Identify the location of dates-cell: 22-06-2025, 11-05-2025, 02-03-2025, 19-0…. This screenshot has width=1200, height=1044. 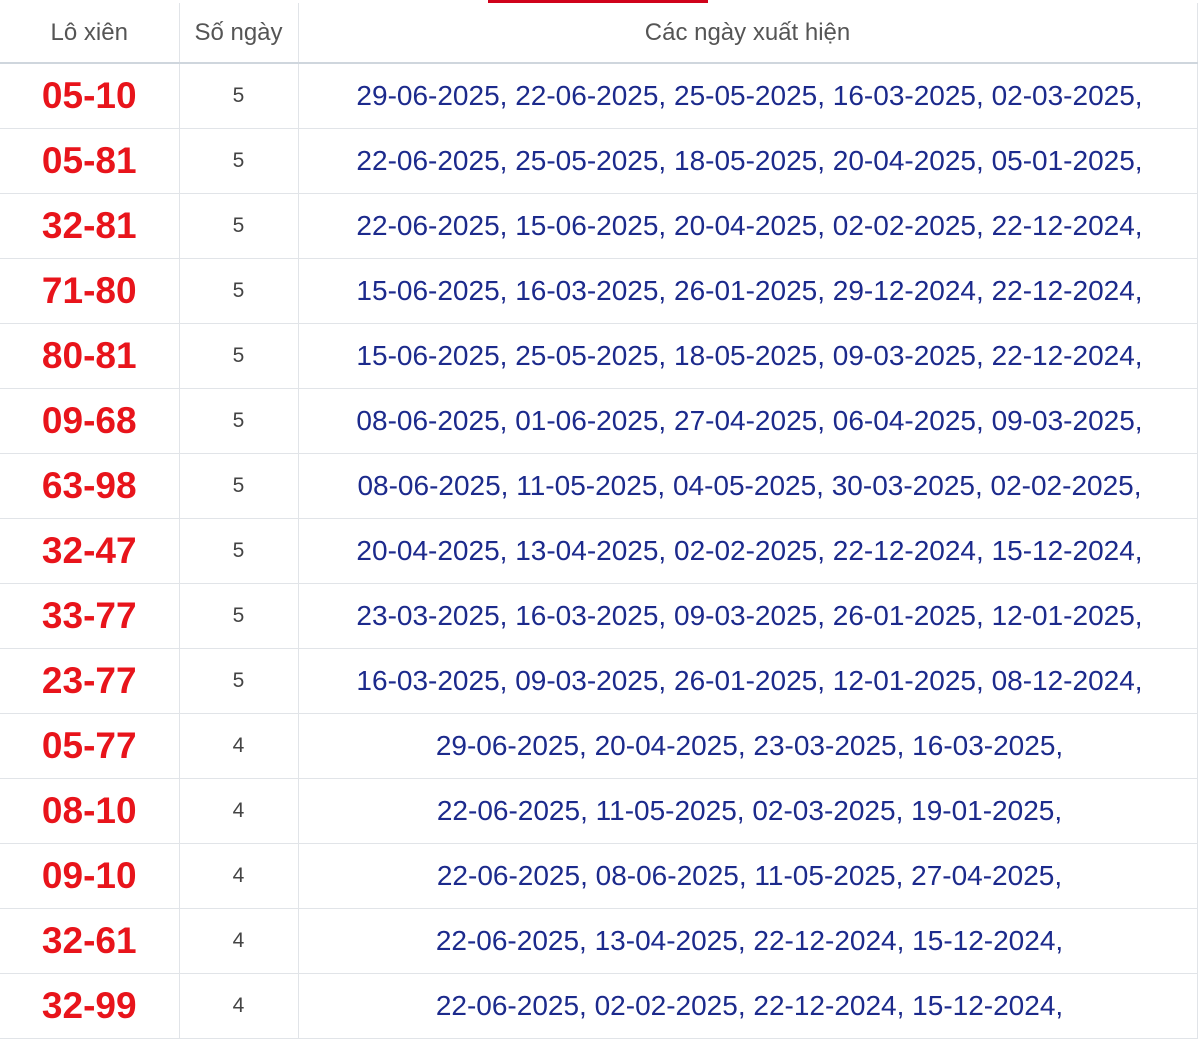
(748, 811).